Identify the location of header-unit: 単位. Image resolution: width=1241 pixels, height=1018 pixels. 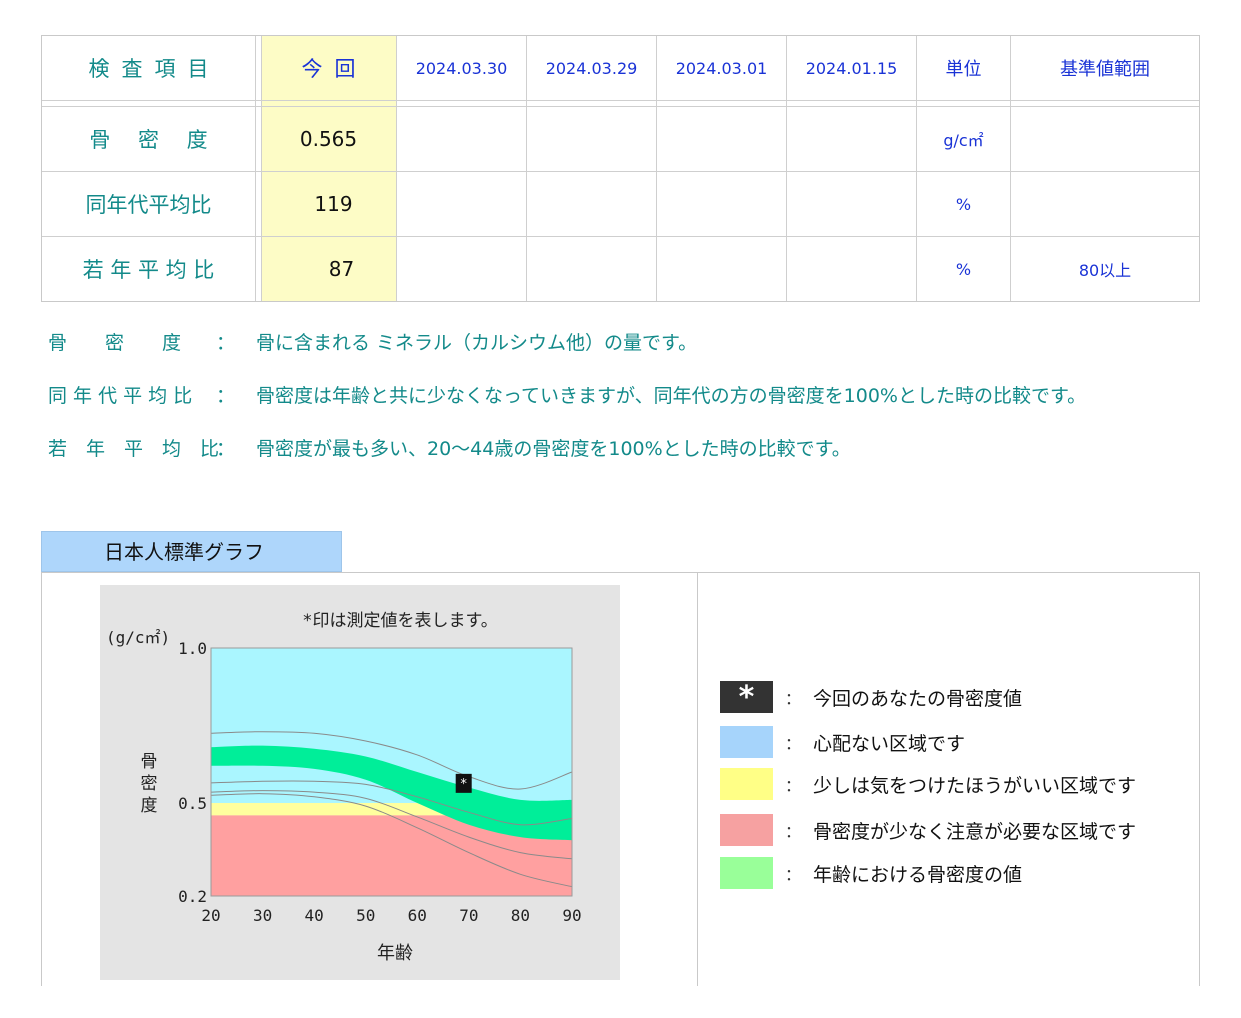
(963, 69).